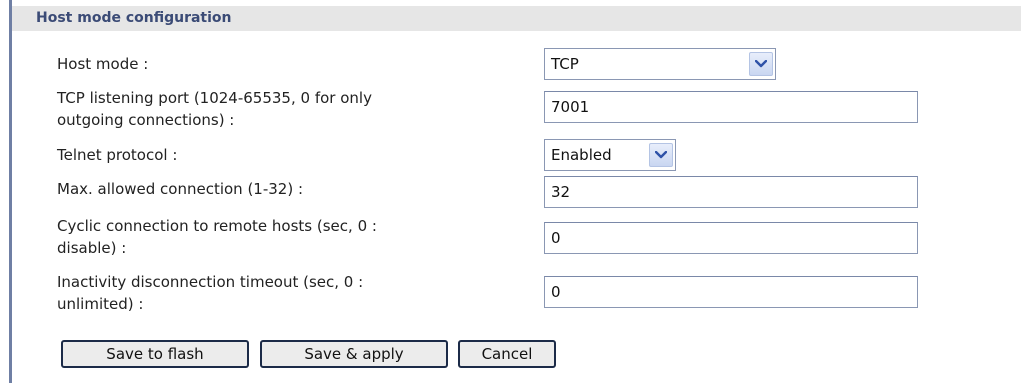  Describe the element at coordinates (117, 155) in the screenshot. I see `telnet-label: Telnet protocol :` at that location.